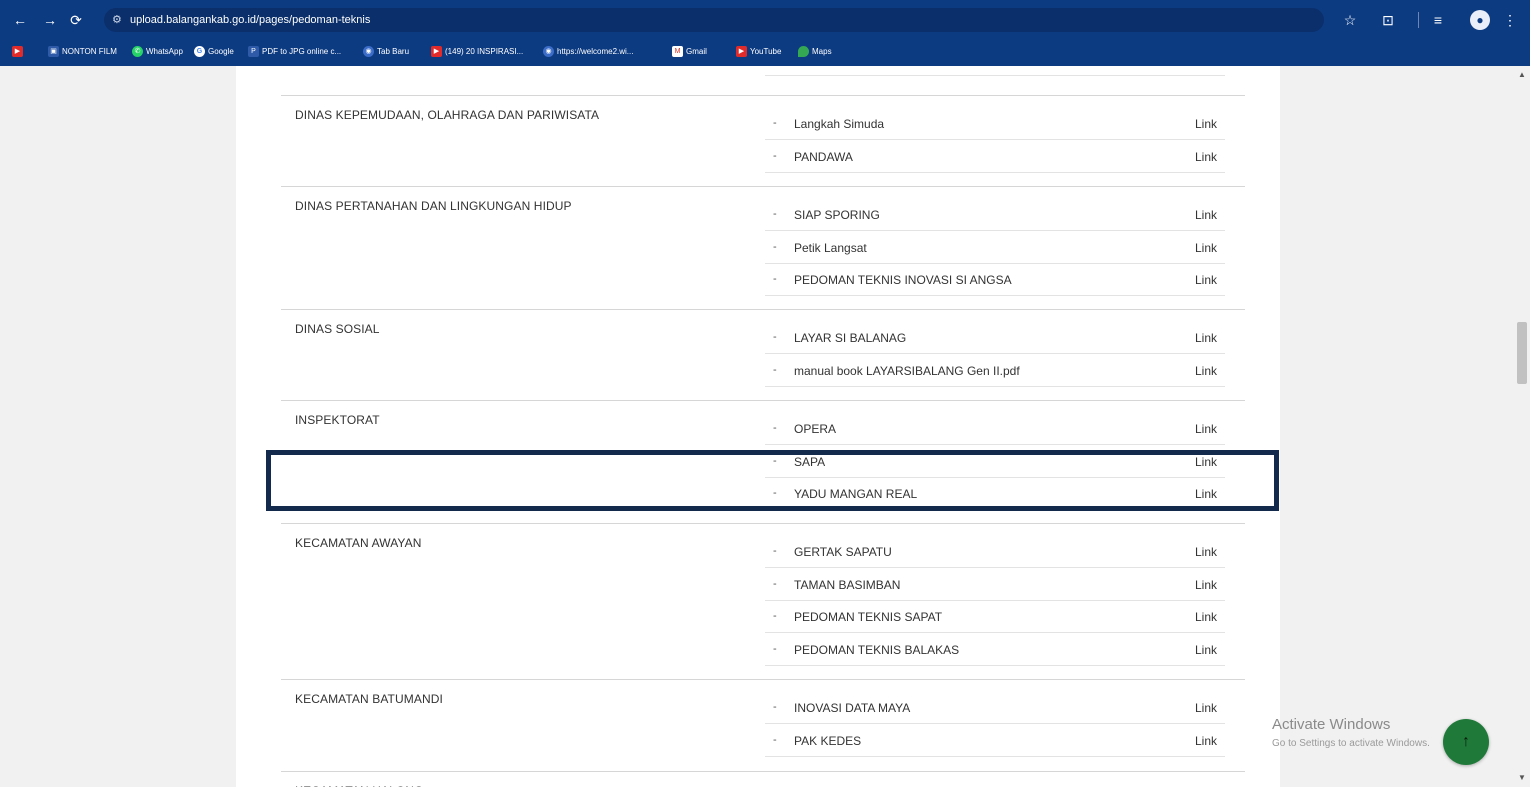 This screenshot has width=1530, height=787. What do you see at coordinates (1522, 353) in the screenshot?
I see `scrollbar-thumb` at bounding box center [1522, 353].